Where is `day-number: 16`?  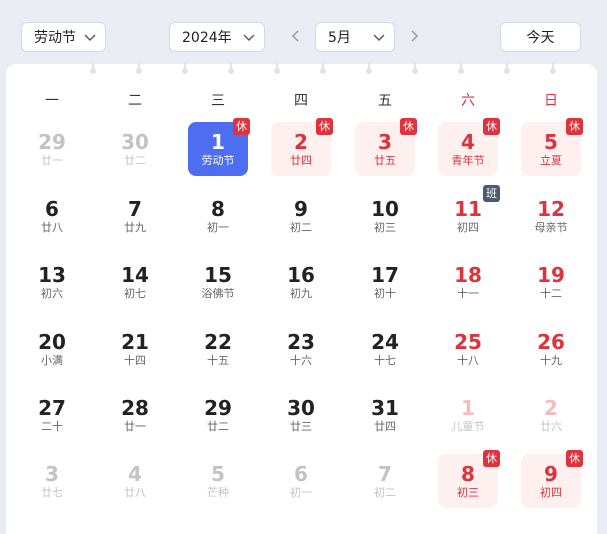 day-number: 16 is located at coordinates (301, 275).